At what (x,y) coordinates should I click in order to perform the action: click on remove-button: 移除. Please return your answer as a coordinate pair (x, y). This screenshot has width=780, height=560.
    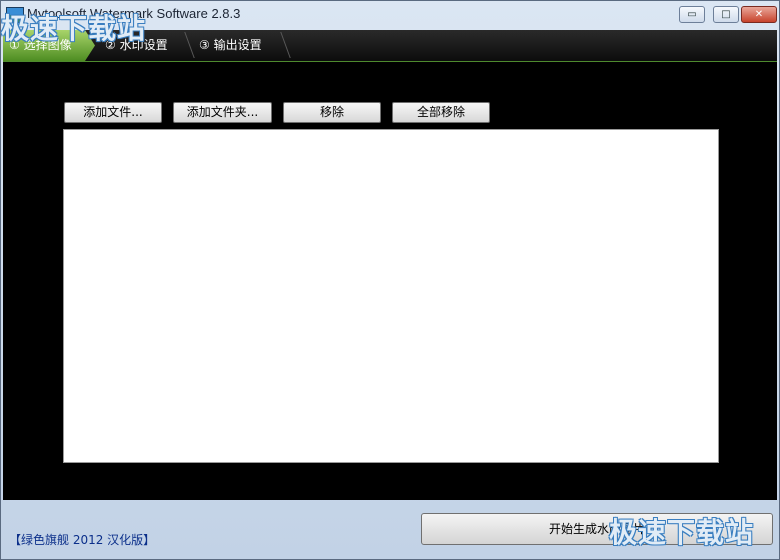
    Looking at the image, I should click on (332, 112).